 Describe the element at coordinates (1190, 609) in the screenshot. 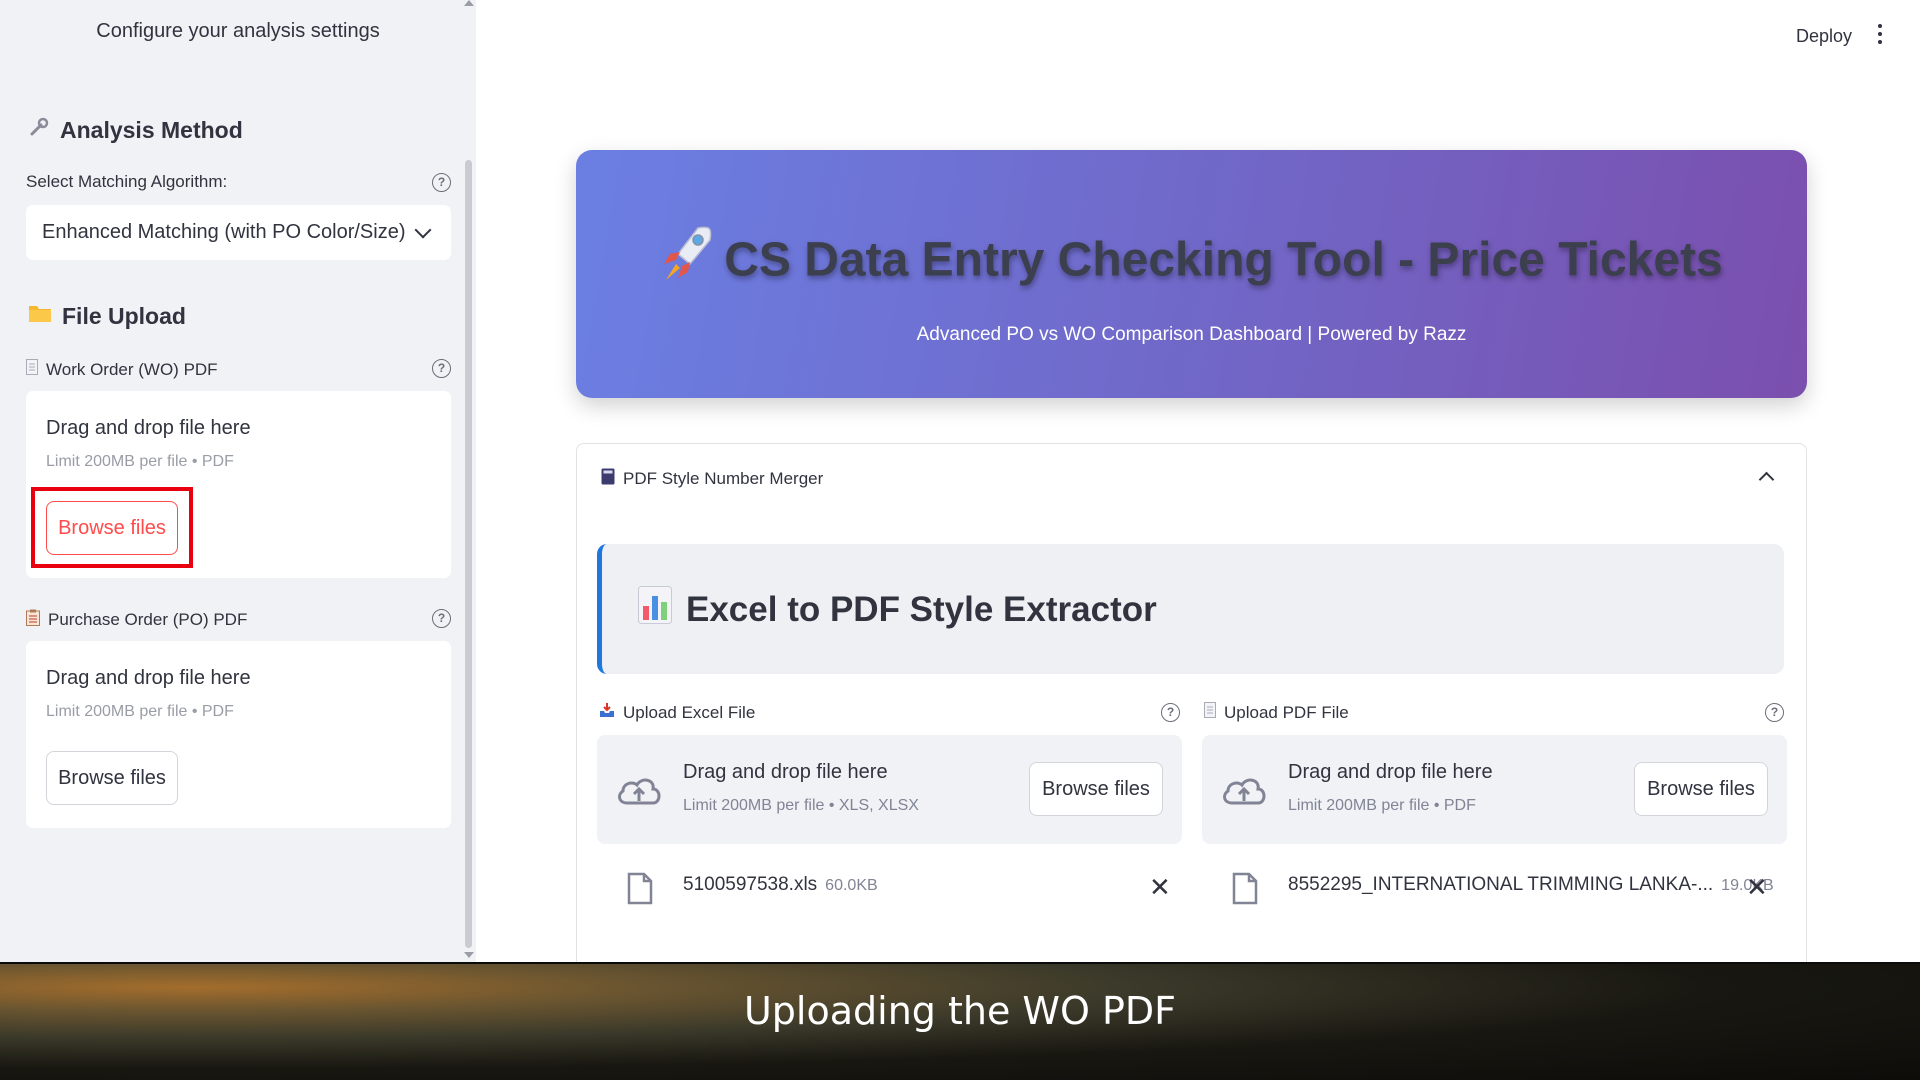

I see `extractor-banner: Excel to PDF Style Extractor` at that location.